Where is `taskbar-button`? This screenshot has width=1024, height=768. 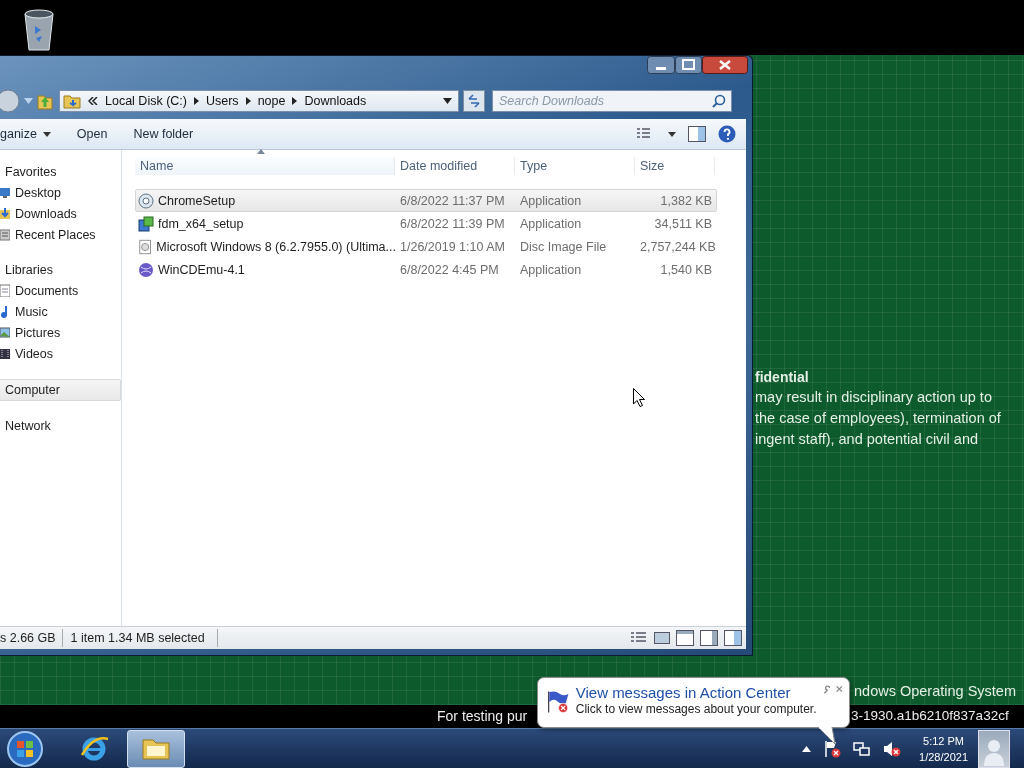 taskbar-button is located at coordinates (156, 748).